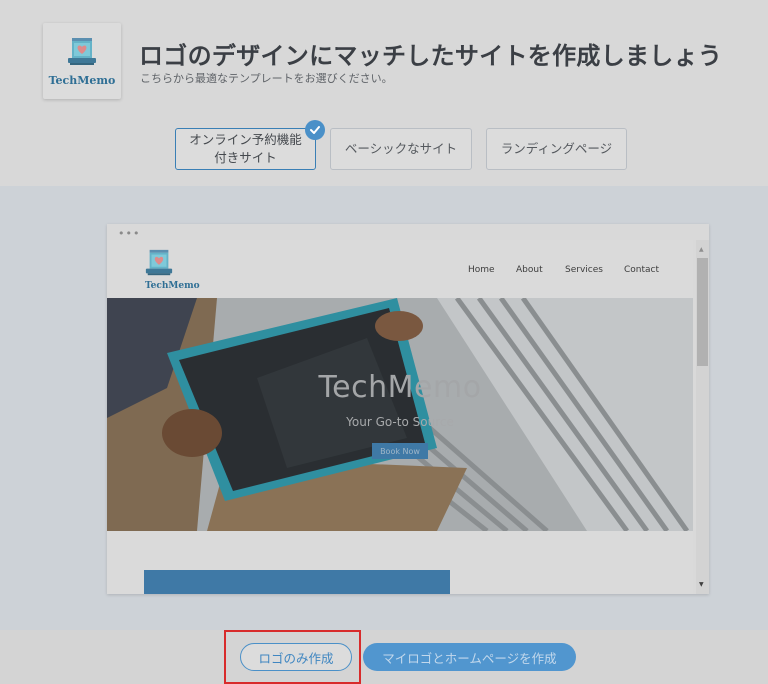 This screenshot has width=768, height=684. Describe the element at coordinates (431, 56) in the screenshot. I see `page-title: ロゴのデザインにマッチしたサイトを作成しましょう` at that location.